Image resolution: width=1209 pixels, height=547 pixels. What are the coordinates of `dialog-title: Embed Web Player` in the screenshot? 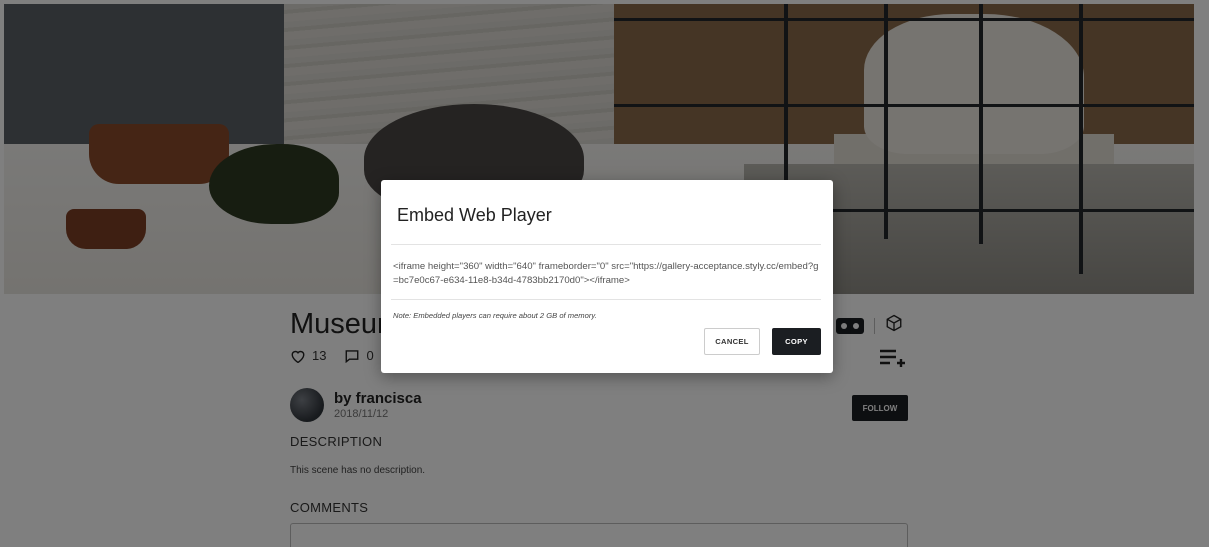 It's located at (474, 215).